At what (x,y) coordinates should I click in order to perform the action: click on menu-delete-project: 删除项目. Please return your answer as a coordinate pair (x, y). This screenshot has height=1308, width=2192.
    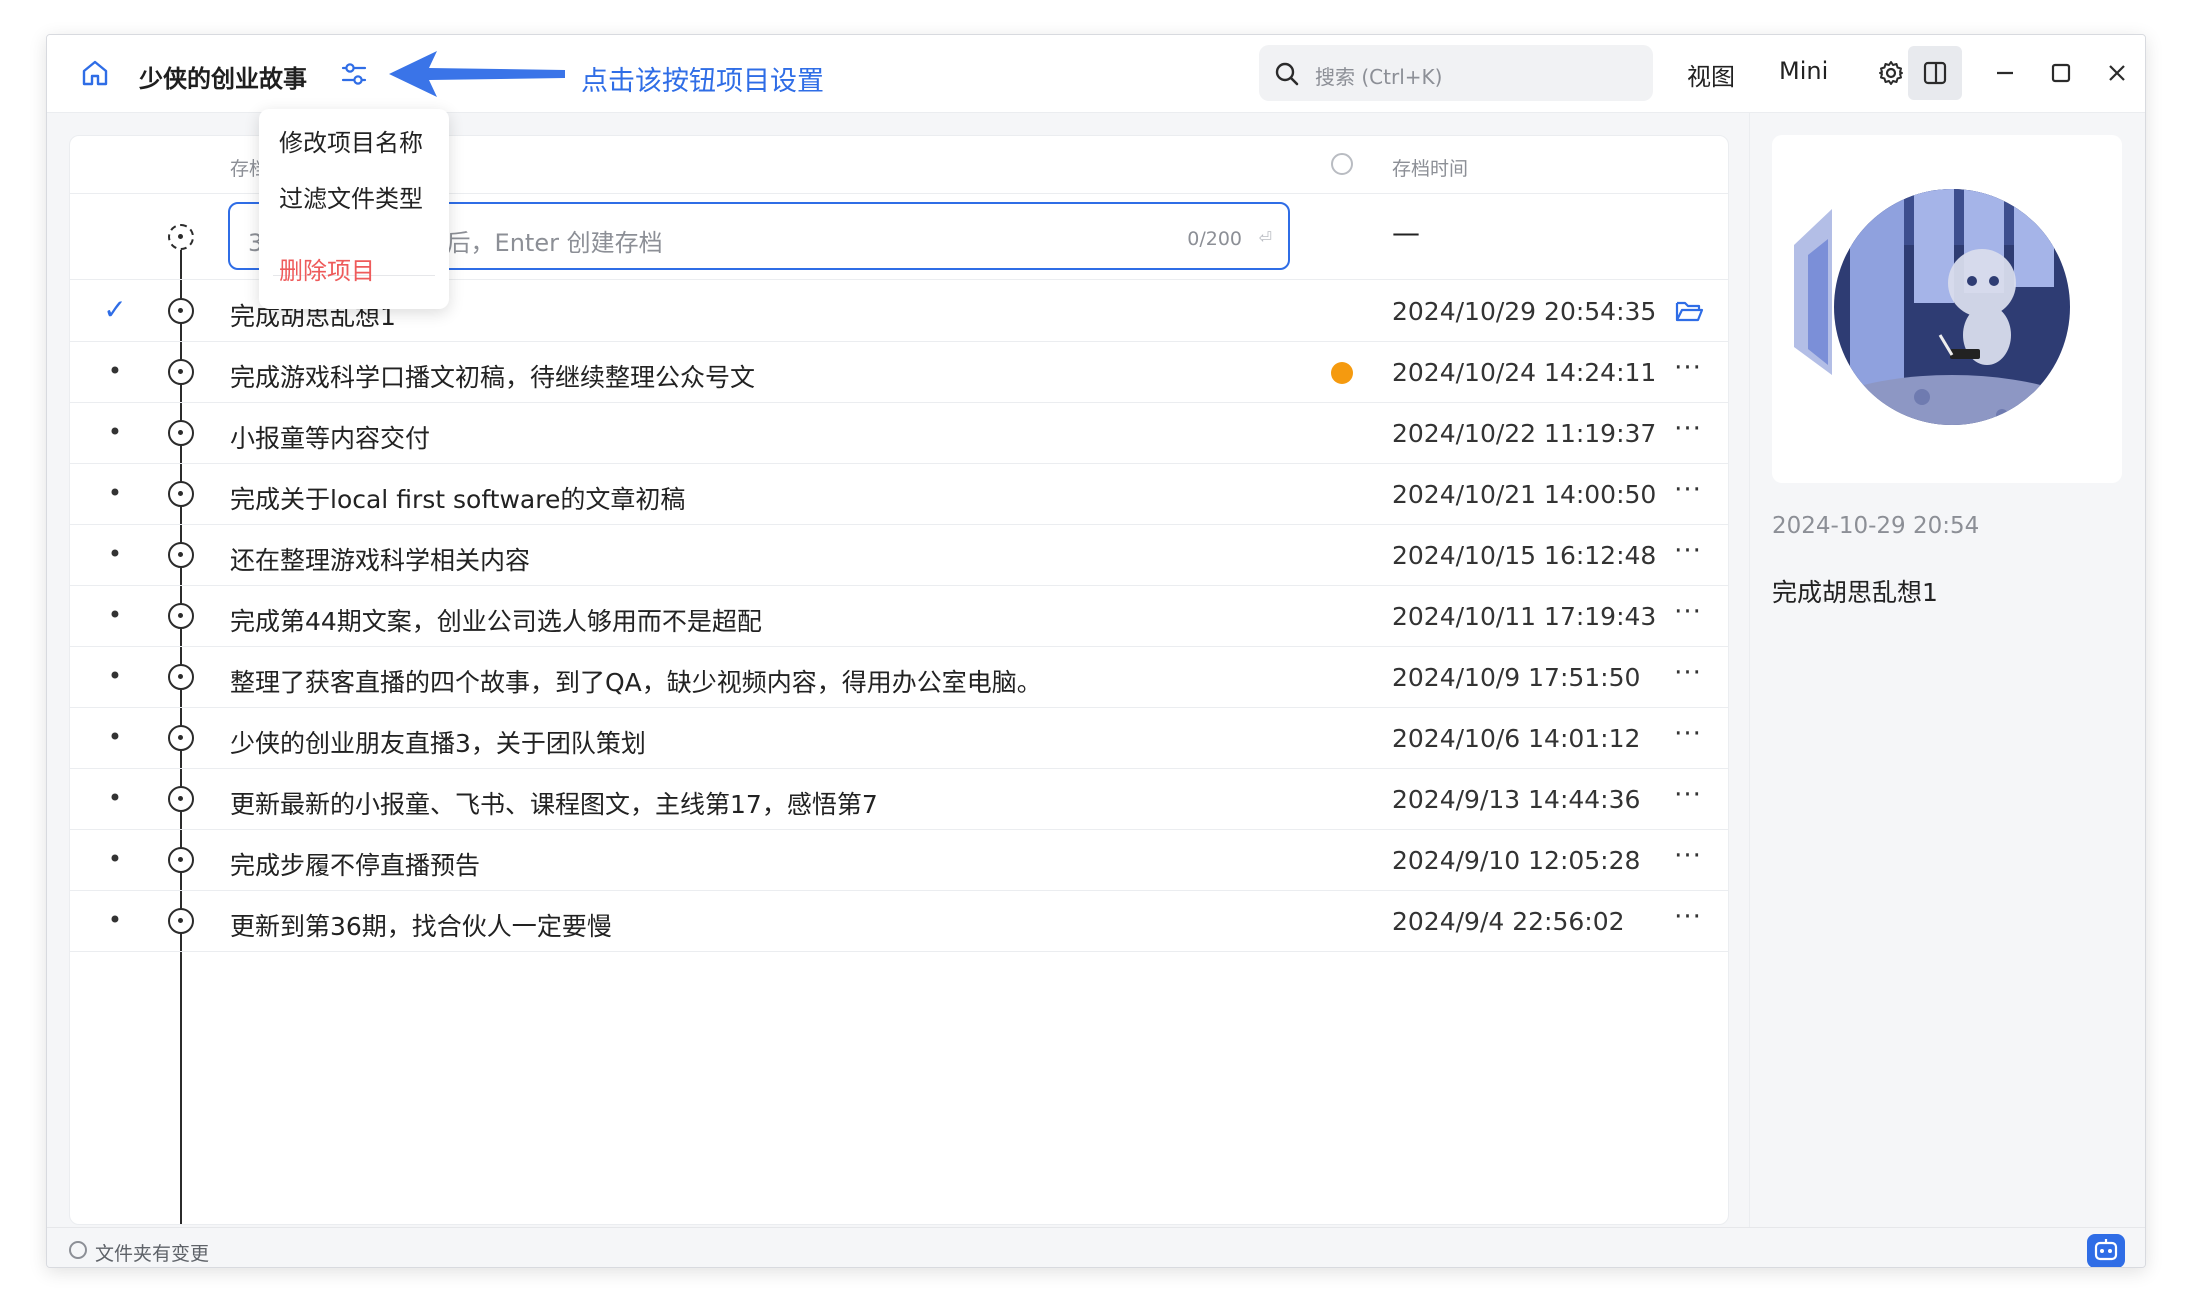
    Looking at the image, I should click on (327, 268).